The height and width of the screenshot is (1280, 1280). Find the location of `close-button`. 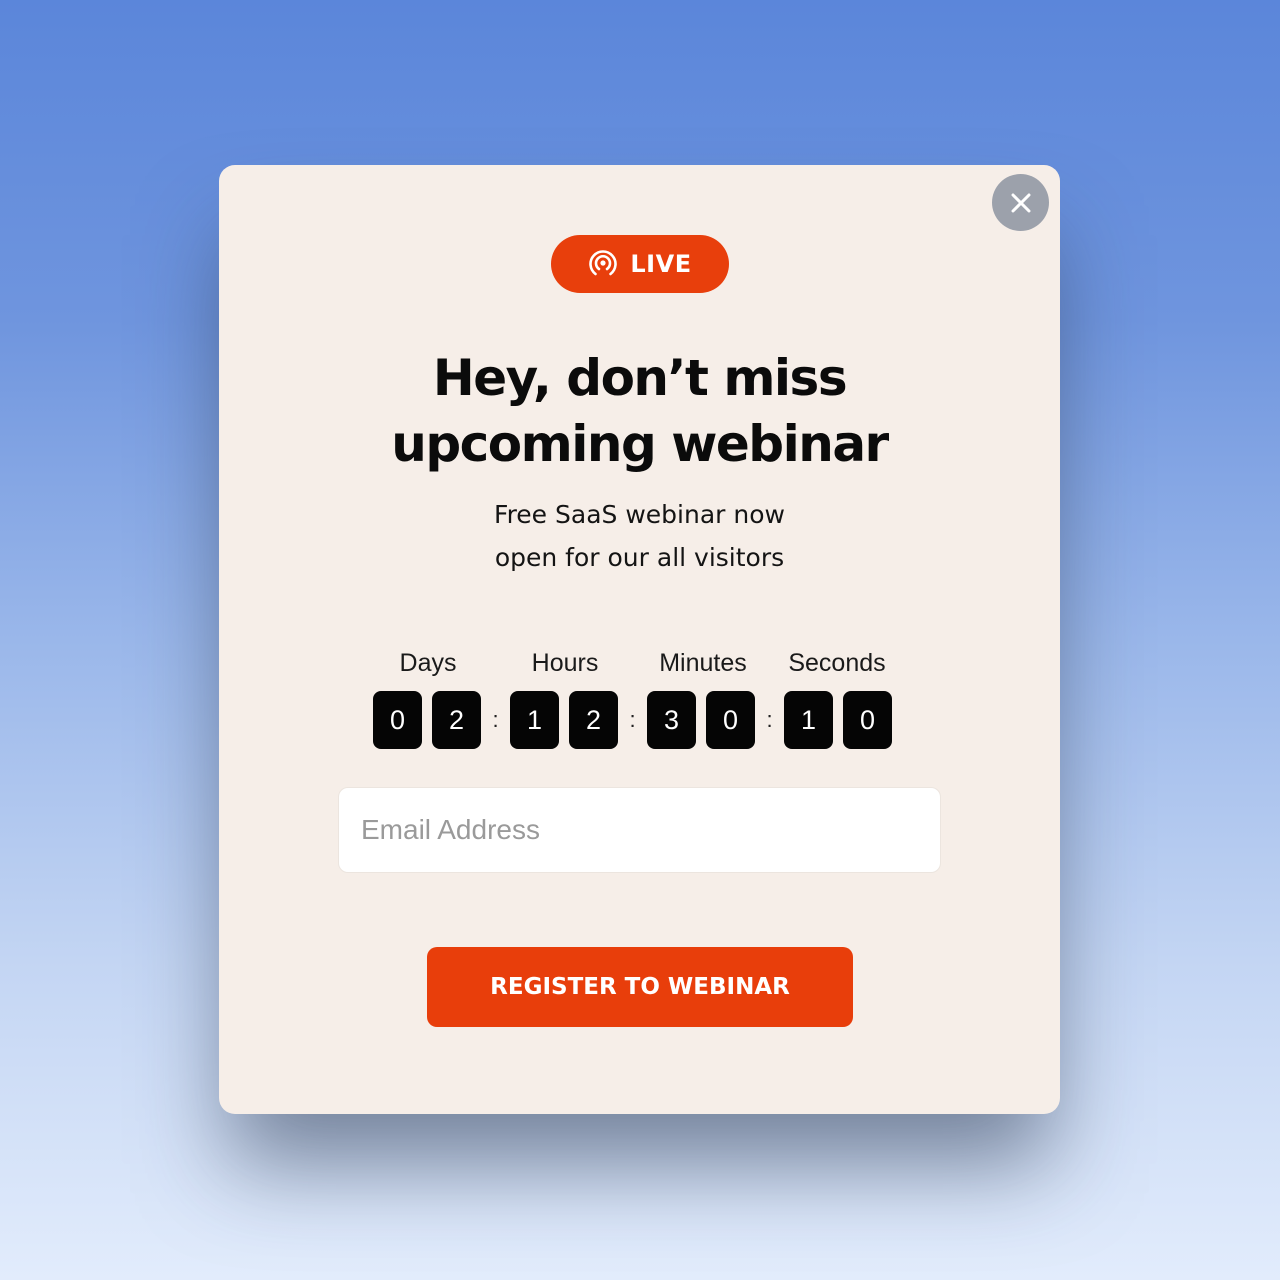

close-button is located at coordinates (1020, 202).